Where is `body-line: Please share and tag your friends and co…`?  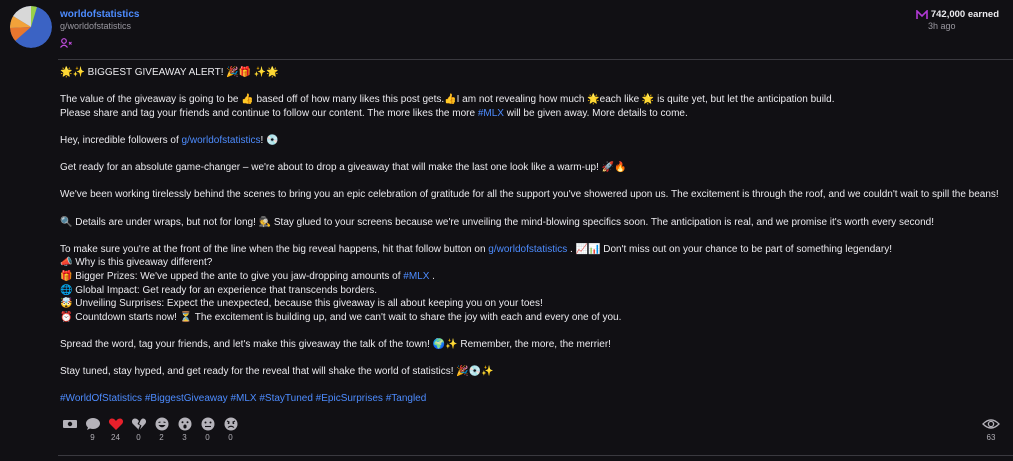 body-line: Please share and tag your friends and co… is located at coordinates (374, 113).